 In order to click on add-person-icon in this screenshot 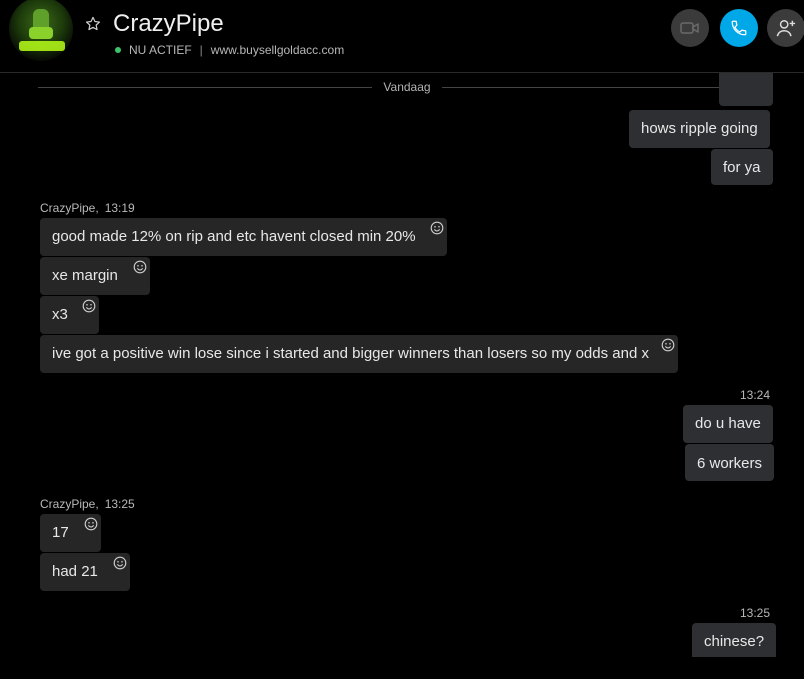, I will do `click(786, 28)`.